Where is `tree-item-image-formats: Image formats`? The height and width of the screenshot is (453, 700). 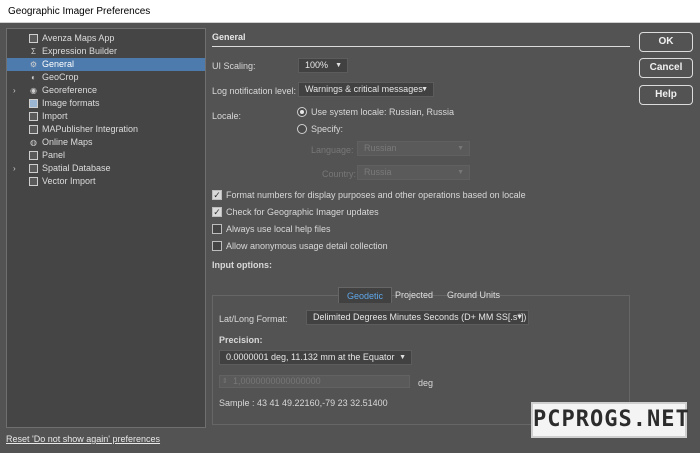 tree-item-image-formats: Image formats is located at coordinates (106, 103).